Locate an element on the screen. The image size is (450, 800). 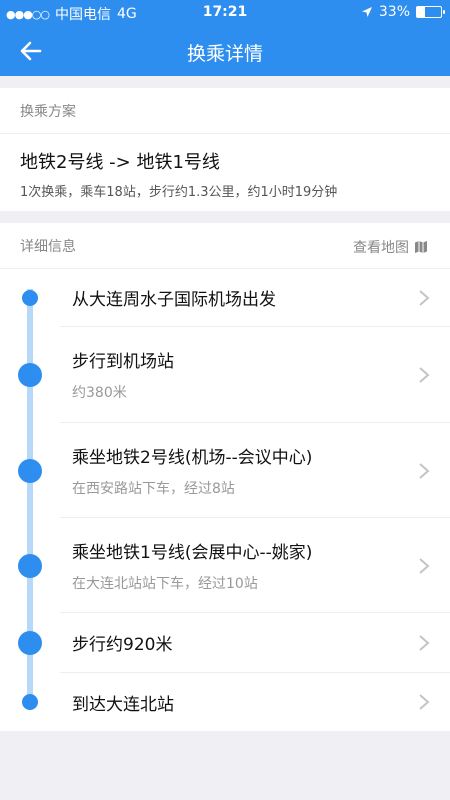
view-map-link: 查看地图 is located at coordinates (390, 247).